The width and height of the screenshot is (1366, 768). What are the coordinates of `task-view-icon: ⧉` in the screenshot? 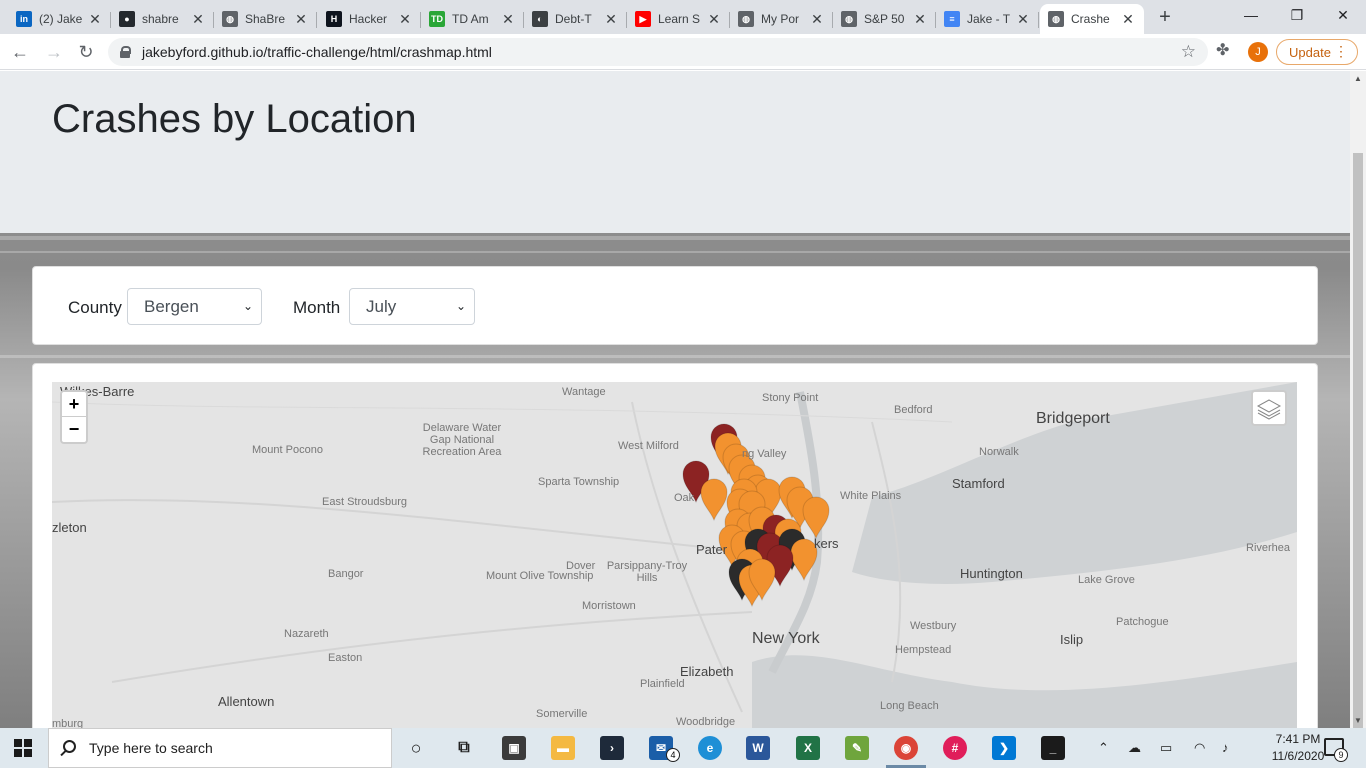 It's located at (464, 748).